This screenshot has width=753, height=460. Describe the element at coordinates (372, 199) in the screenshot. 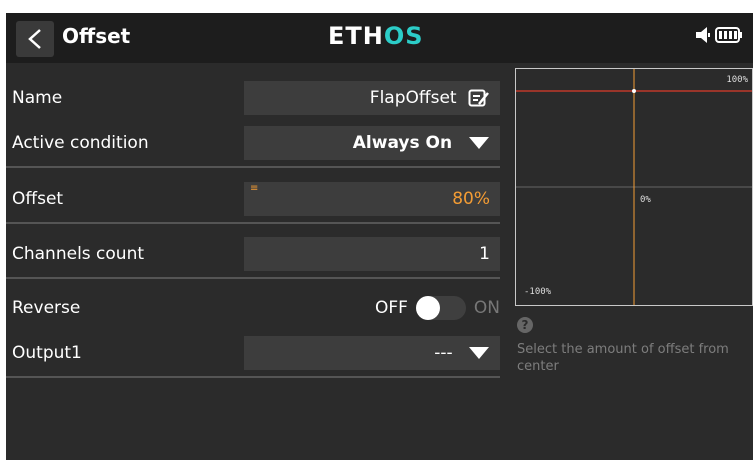

I see `offset-field: ≡ 80%` at that location.